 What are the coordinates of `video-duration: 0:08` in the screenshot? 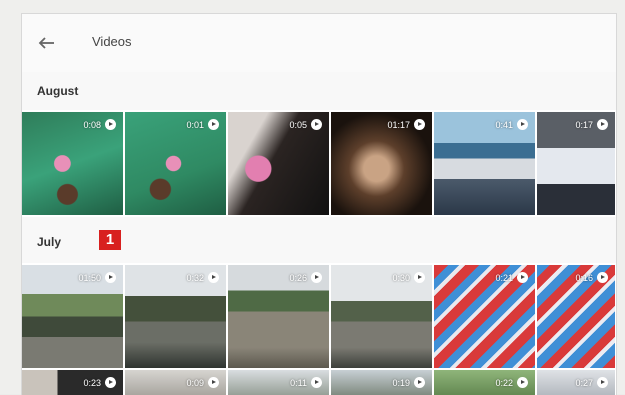 It's located at (92, 125).